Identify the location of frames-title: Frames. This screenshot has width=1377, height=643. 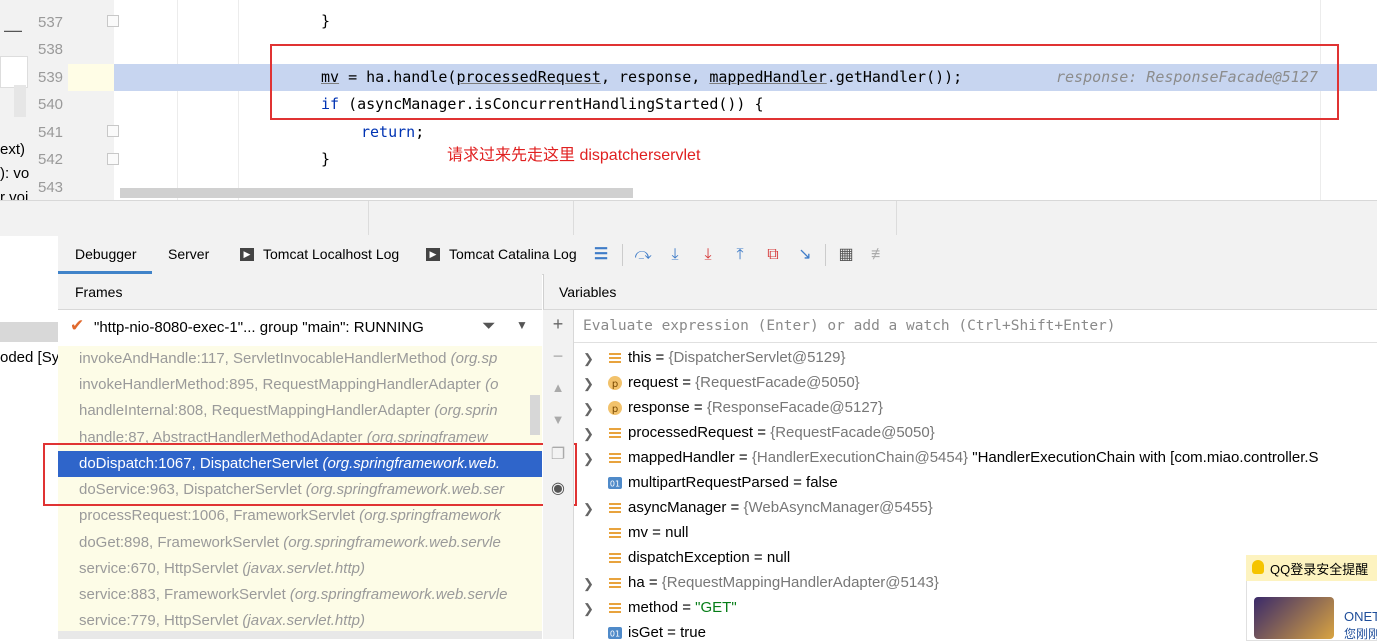
(99, 292).